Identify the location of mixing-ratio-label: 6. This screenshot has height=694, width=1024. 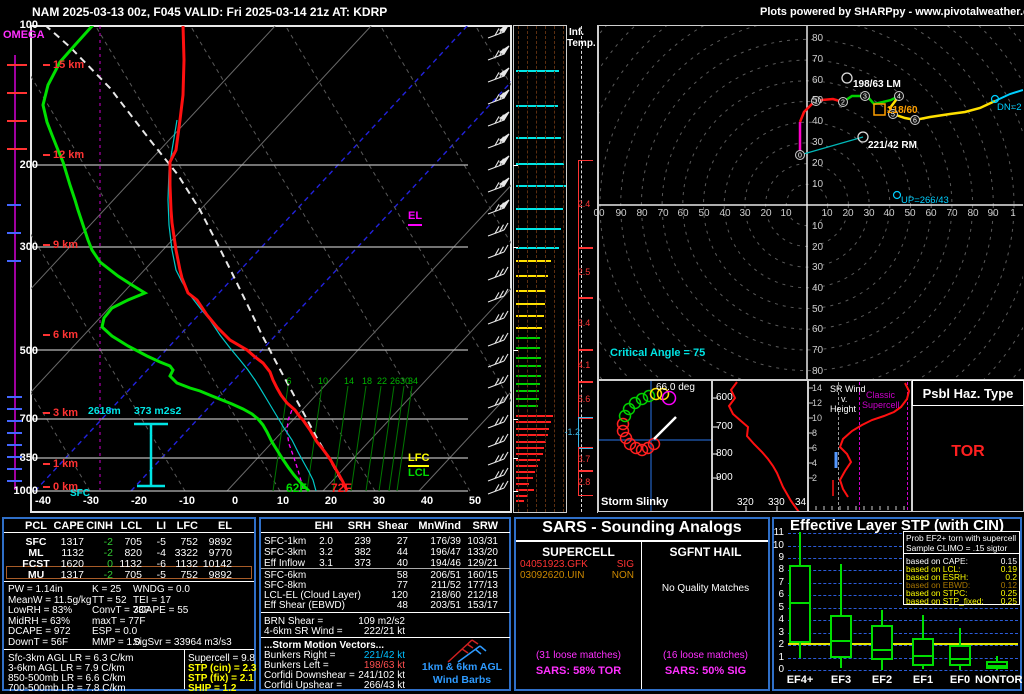
(289, 381).